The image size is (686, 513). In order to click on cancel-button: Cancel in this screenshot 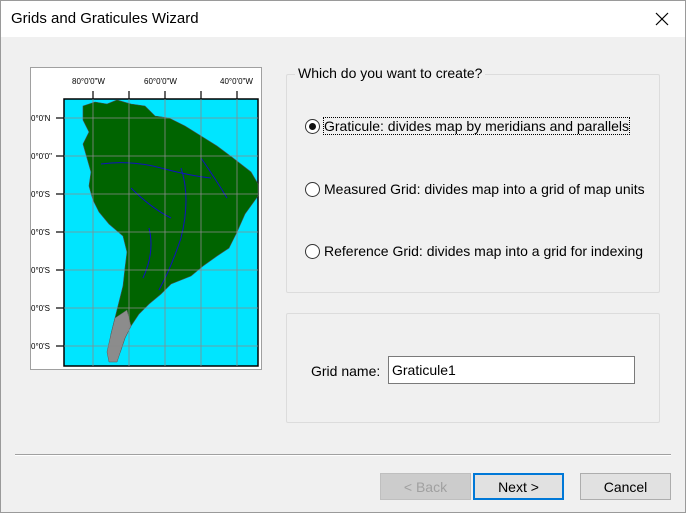, I will do `click(625, 486)`.